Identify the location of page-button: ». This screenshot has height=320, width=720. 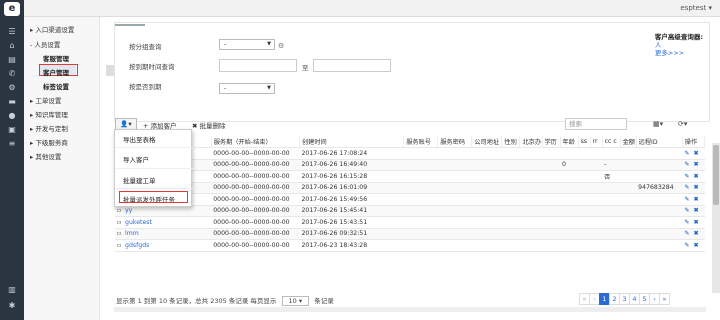
(664, 299).